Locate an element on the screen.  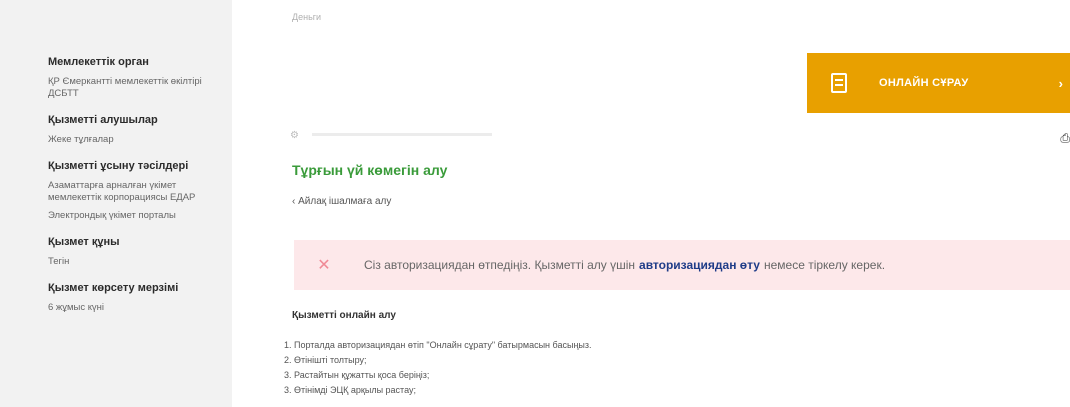
list-item: 3. Өтінімді ЭЦҚ арқылы растау; is located at coordinates (350, 390).